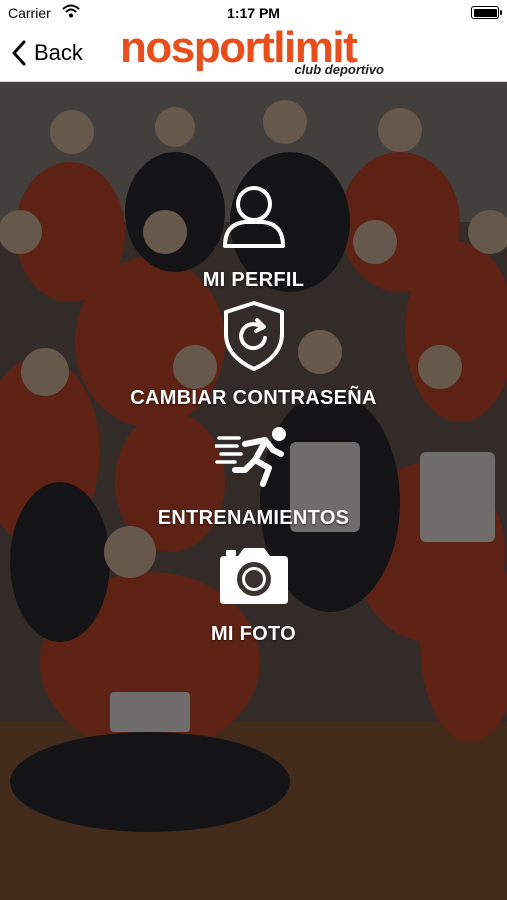  What do you see at coordinates (486, 12) in the screenshot?
I see `battery-icon` at bounding box center [486, 12].